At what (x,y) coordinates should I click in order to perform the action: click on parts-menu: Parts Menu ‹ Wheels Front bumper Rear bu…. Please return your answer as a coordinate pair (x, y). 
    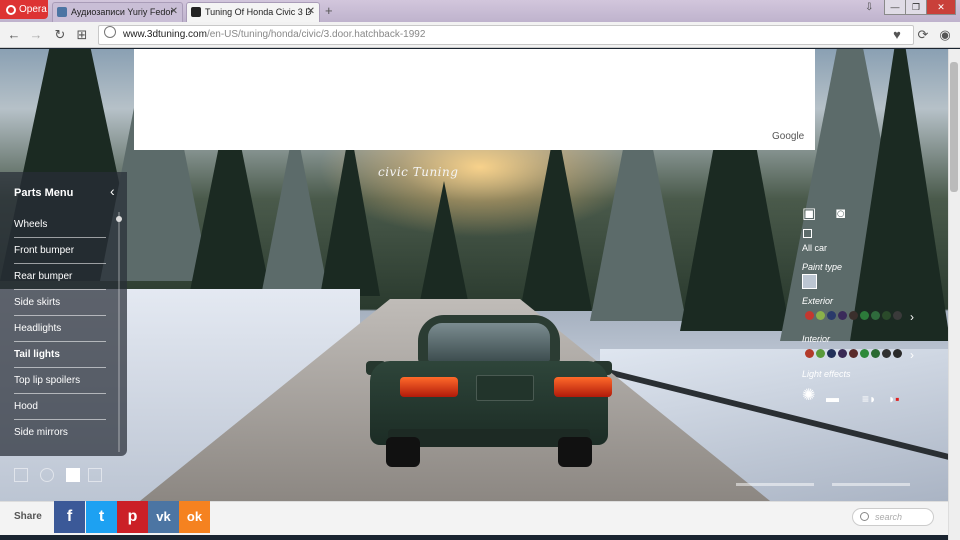
    Looking at the image, I should click on (63, 314).